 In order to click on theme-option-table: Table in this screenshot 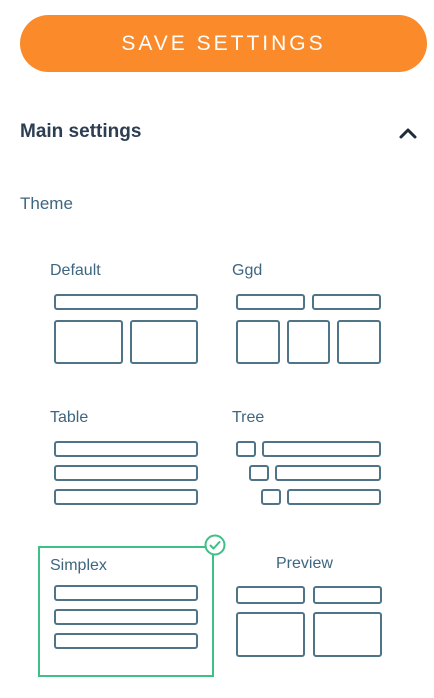, I will do `click(123, 473)`.